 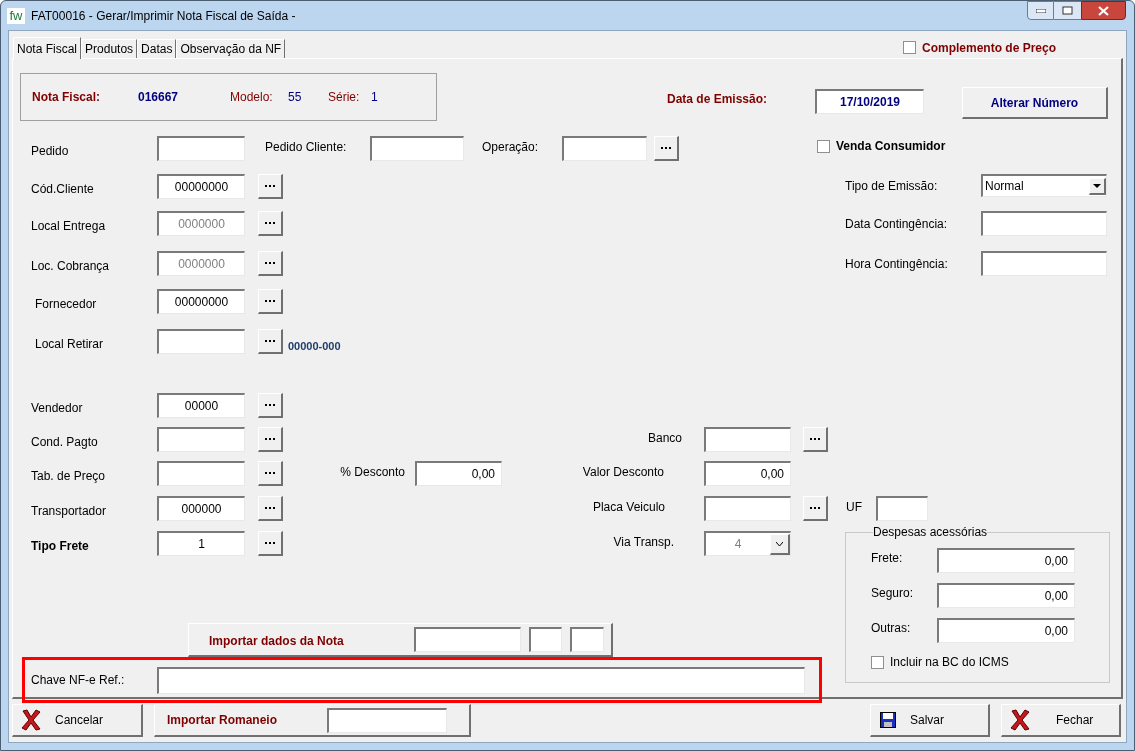 What do you see at coordinates (897, 264) in the screenshot?
I see `field-label: Hora Contingência:` at bounding box center [897, 264].